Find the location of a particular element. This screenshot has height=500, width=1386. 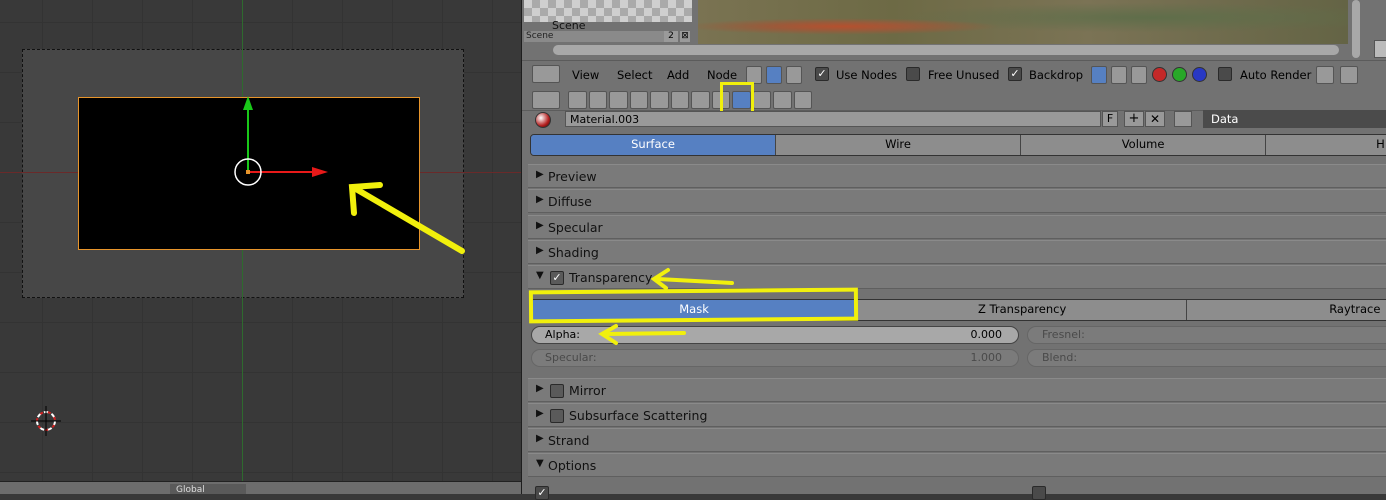

tab-wire: Wire is located at coordinates (899, 145).